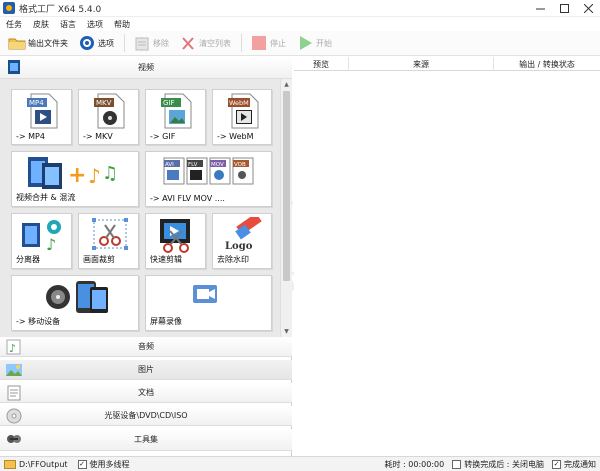 This screenshot has width=600, height=471. I want to click on elapsed-time-text: 耗时 : 00:00:00, so click(414, 464).